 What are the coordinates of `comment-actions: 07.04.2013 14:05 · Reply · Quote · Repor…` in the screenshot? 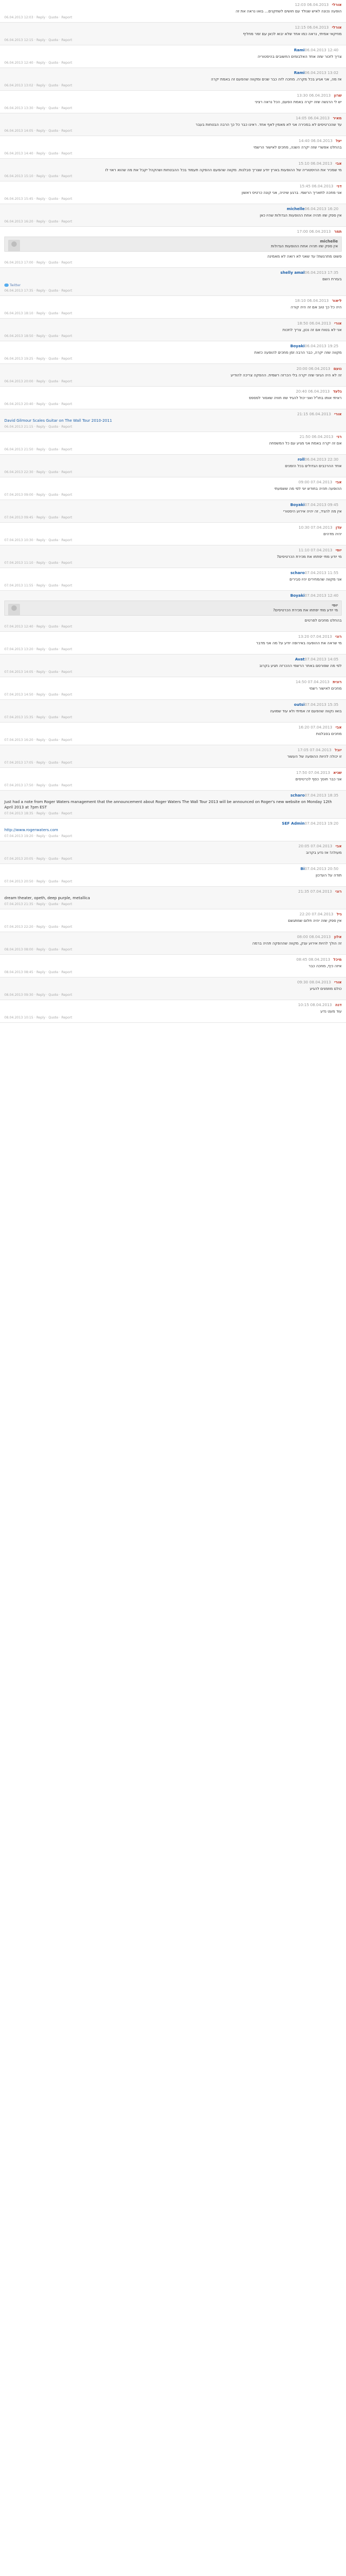 It's located at (173, 672).